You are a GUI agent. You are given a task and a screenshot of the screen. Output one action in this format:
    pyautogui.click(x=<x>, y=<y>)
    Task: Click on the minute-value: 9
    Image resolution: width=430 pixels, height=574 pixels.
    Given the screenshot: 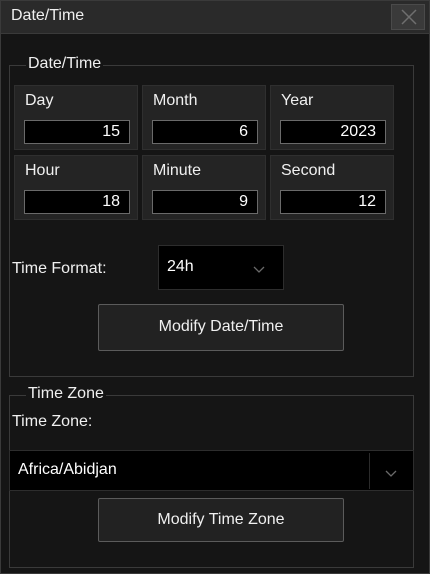 What is the action you would take?
    pyautogui.click(x=243, y=201)
    